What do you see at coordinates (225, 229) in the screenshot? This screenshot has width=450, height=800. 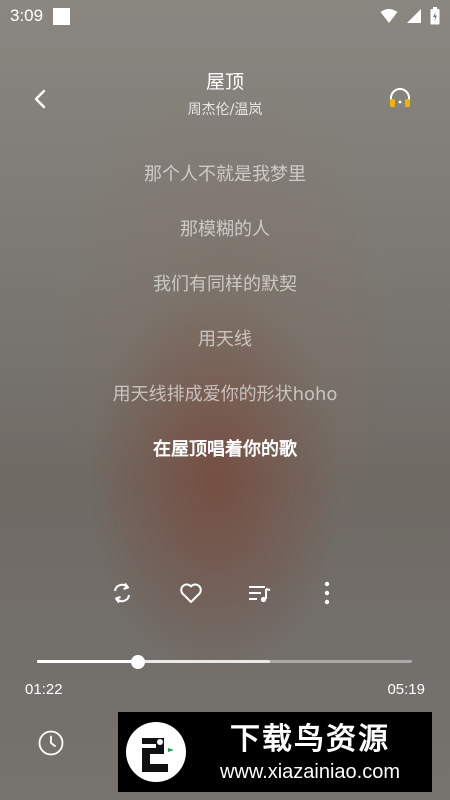 I see `lyric-line: 那模糊的人` at bounding box center [225, 229].